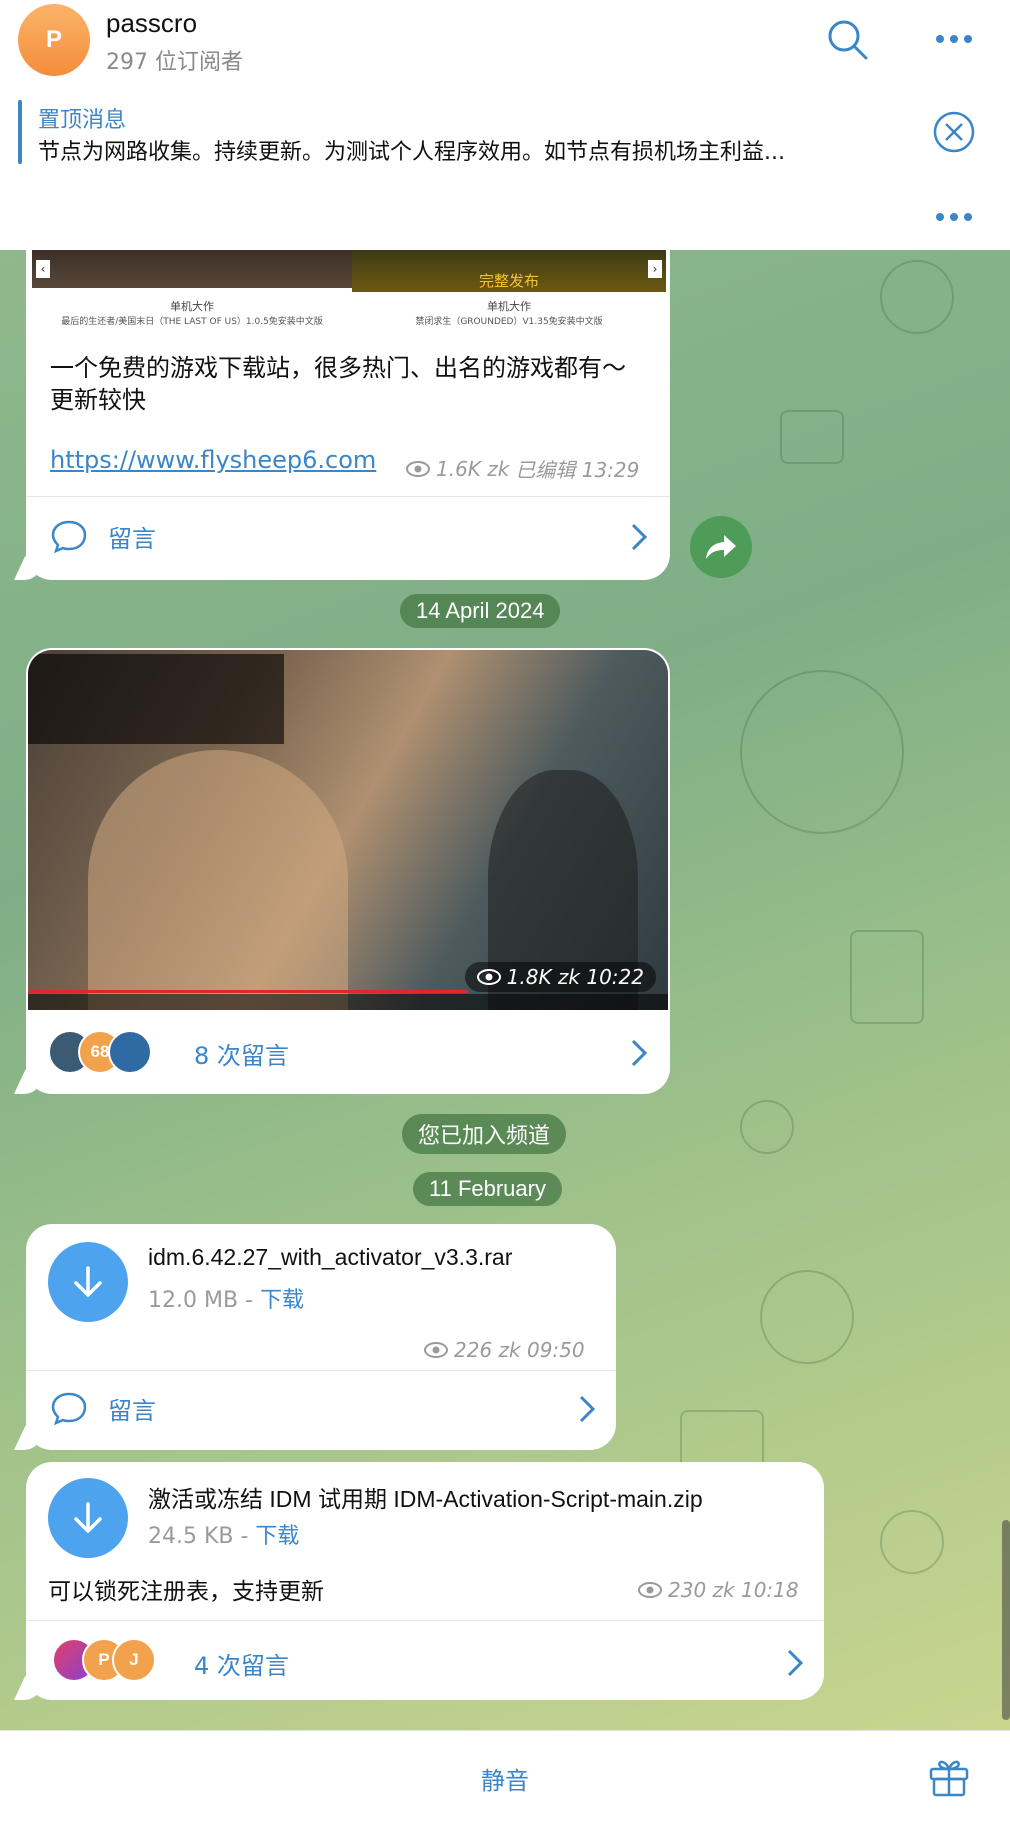 This screenshot has width=1010, height=1821. I want to click on forward-icon, so click(721, 547).